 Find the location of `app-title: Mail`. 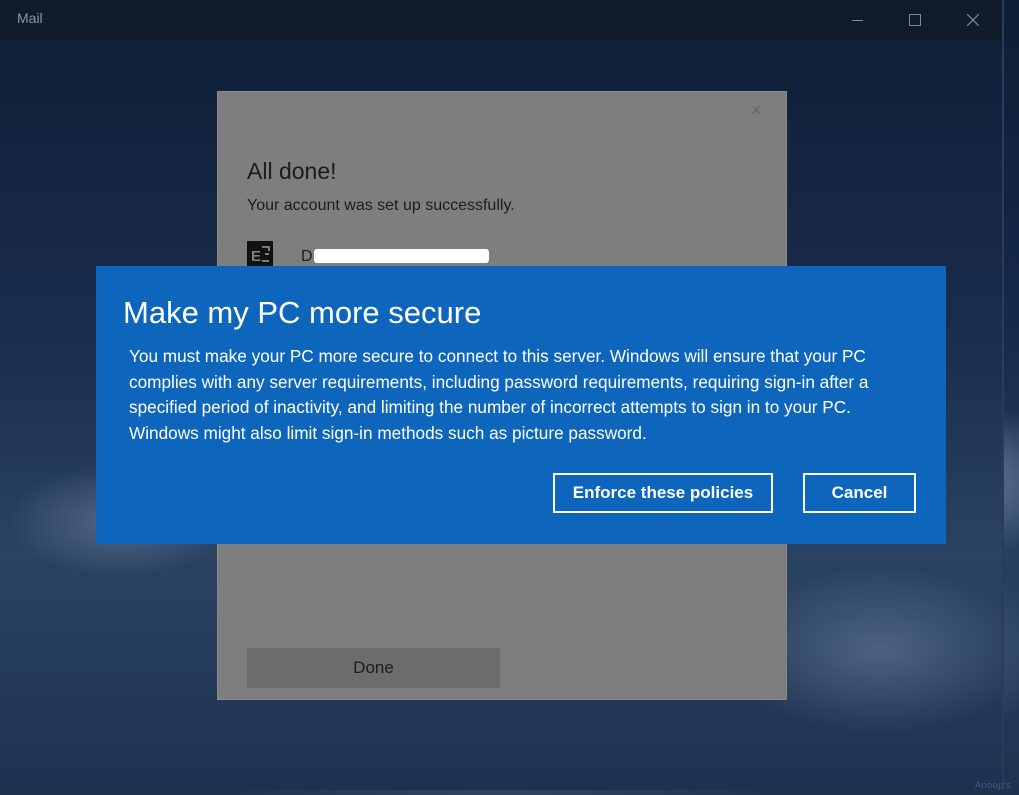

app-title: Mail is located at coordinates (30, 18).